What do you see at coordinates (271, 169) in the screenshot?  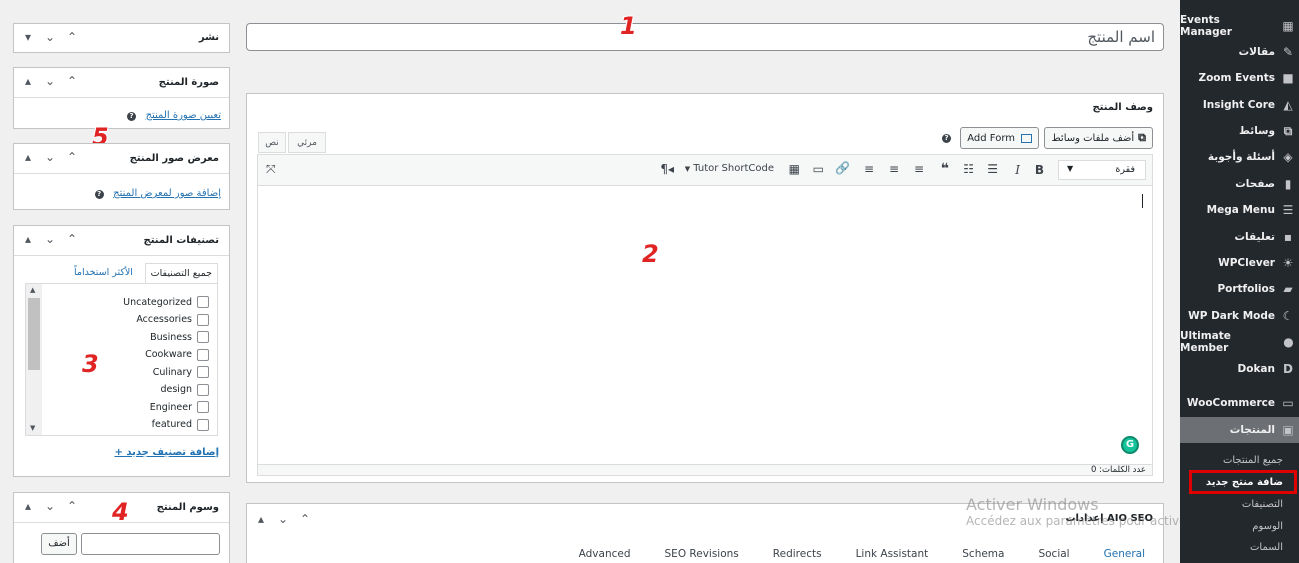 I see `fullscreen-icon: ⤧` at bounding box center [271, 169].